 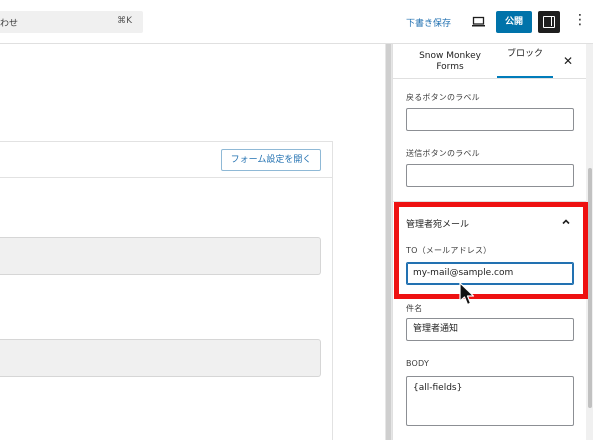 I want to click on highlight-box, so click(x=491, y=250).